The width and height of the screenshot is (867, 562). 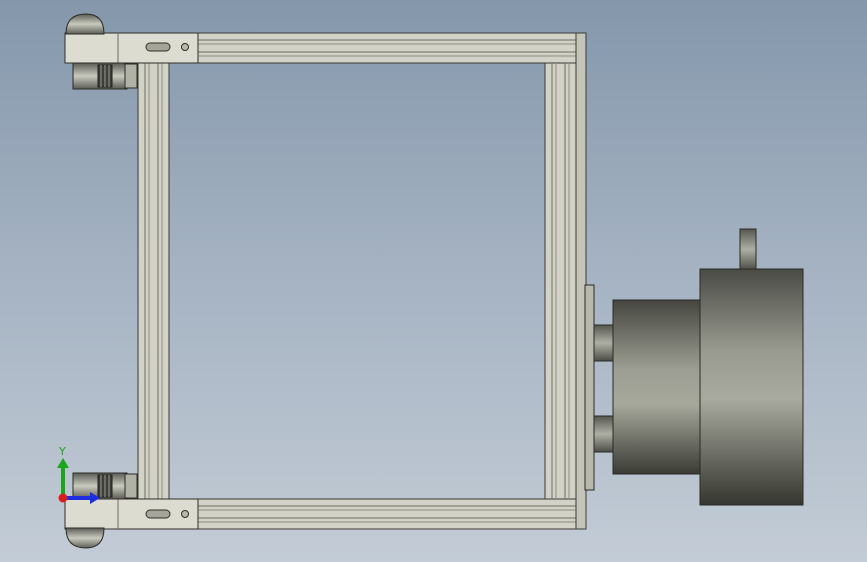 What do you see at coordinates (62, 451) in the screenshot?
I see `y-axis-label: Y` at bounding box center [62, 451].